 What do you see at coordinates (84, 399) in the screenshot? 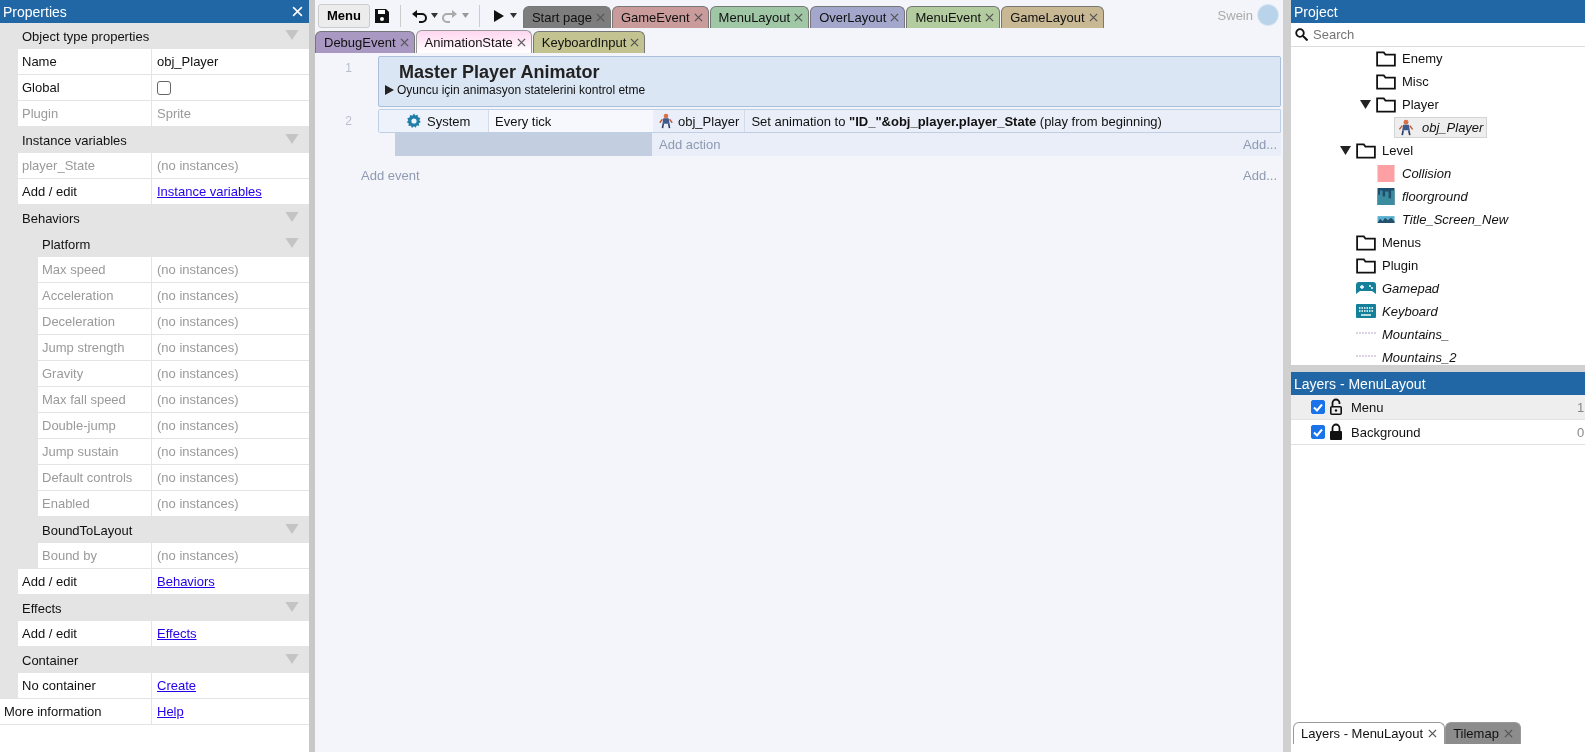
I see `property-label: Max fall speed` at bounding box center [84, 399].